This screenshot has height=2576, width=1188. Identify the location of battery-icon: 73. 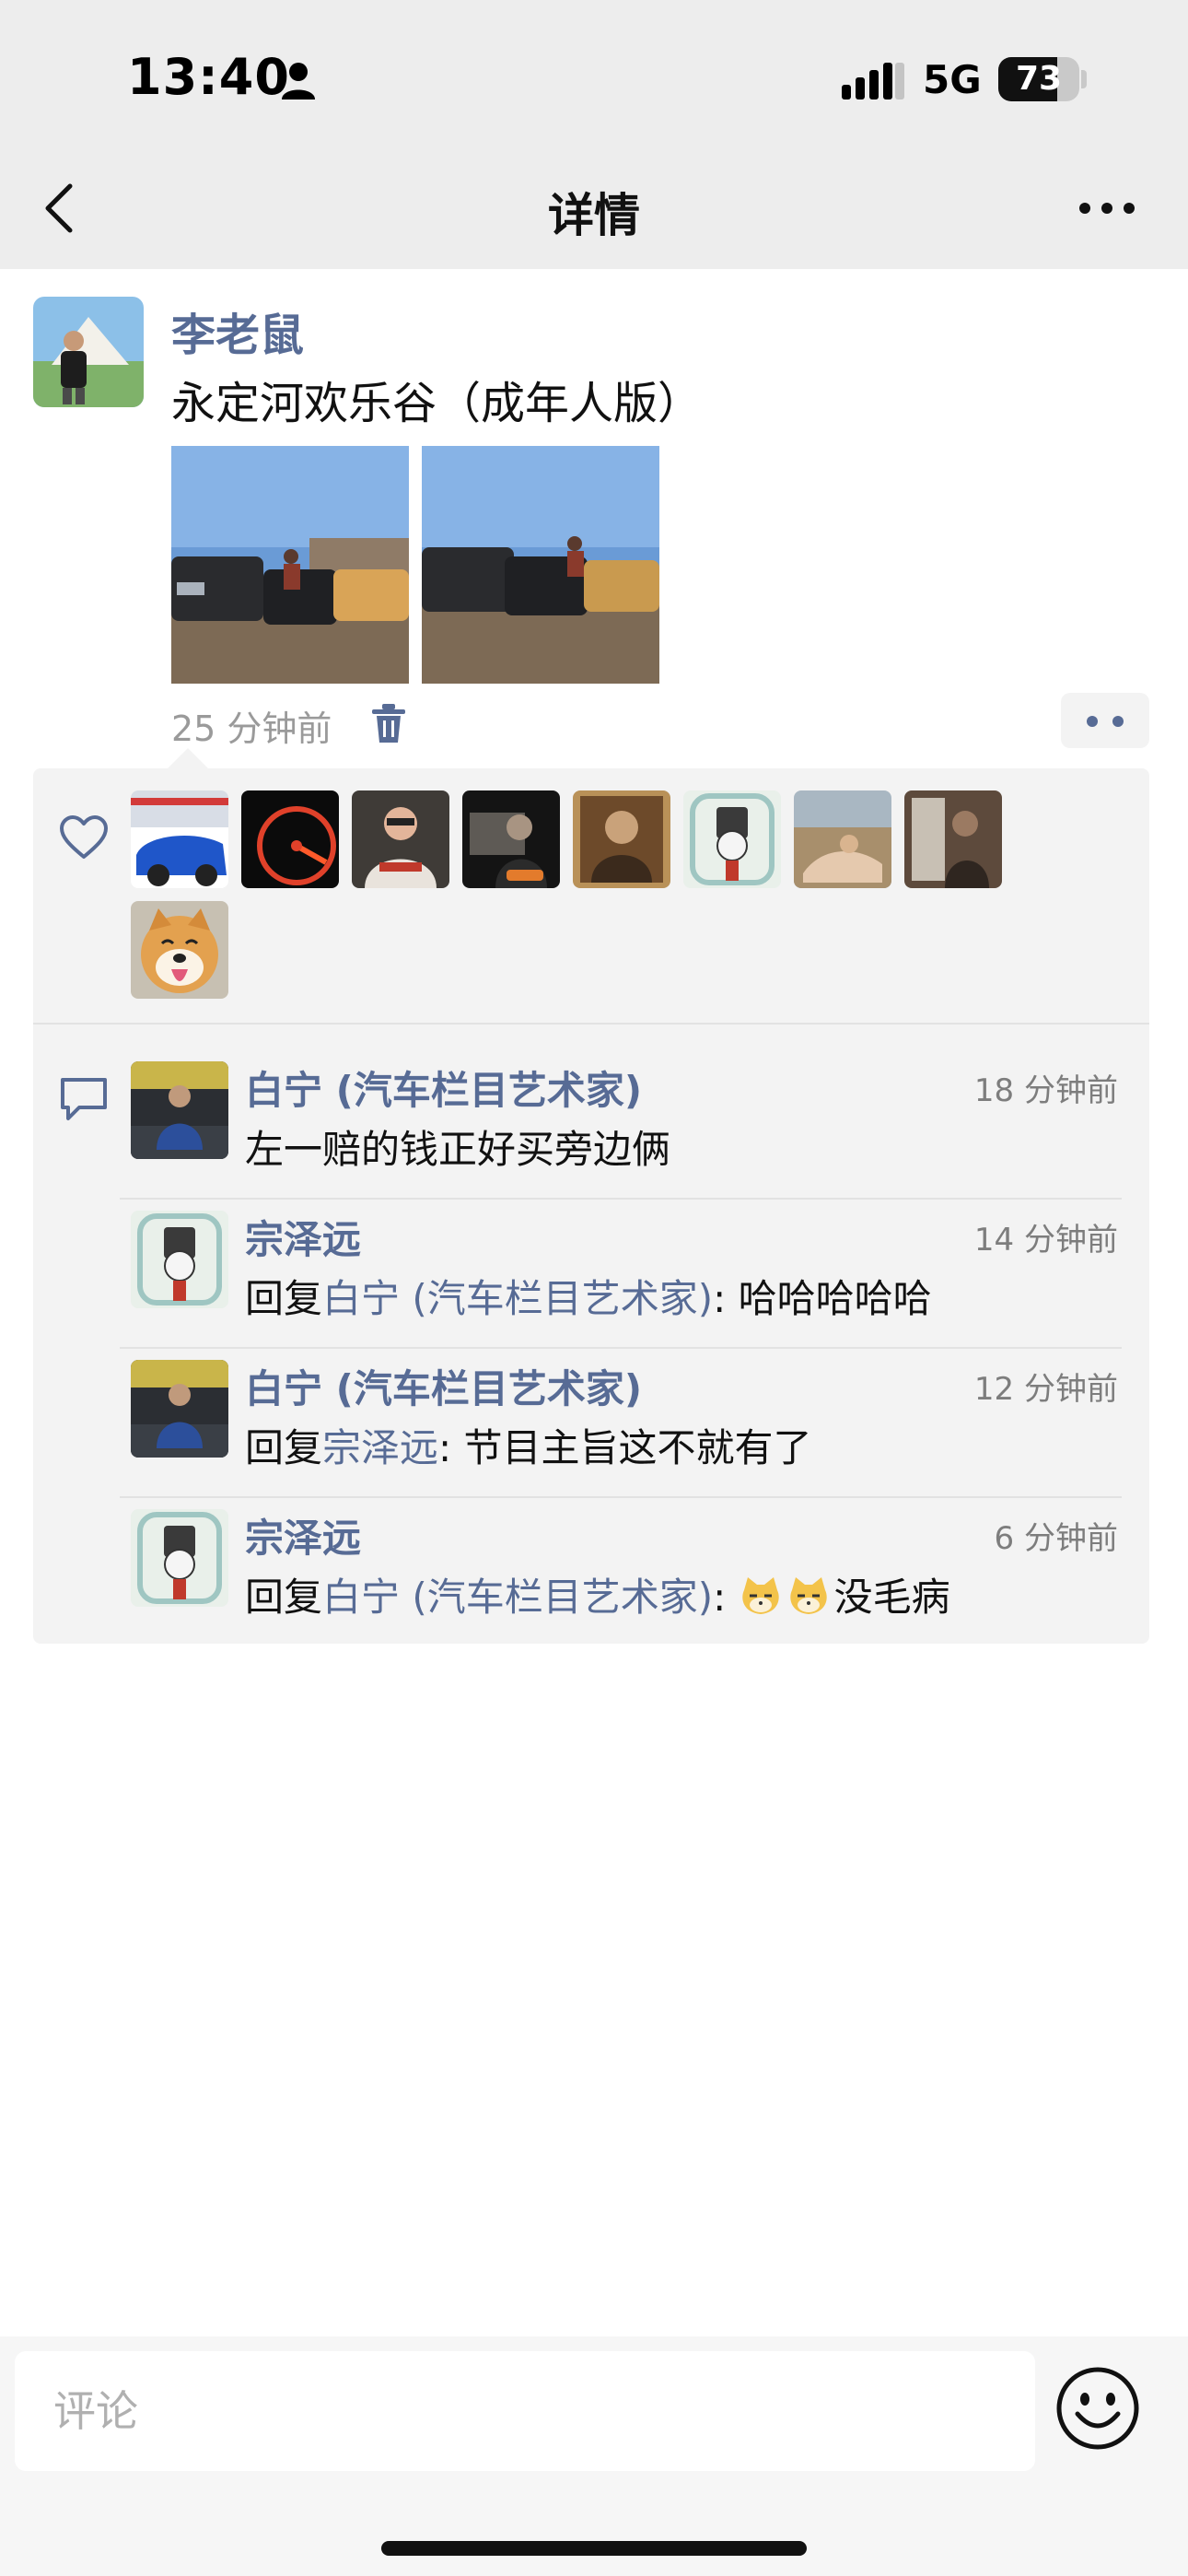
(1038, 79).